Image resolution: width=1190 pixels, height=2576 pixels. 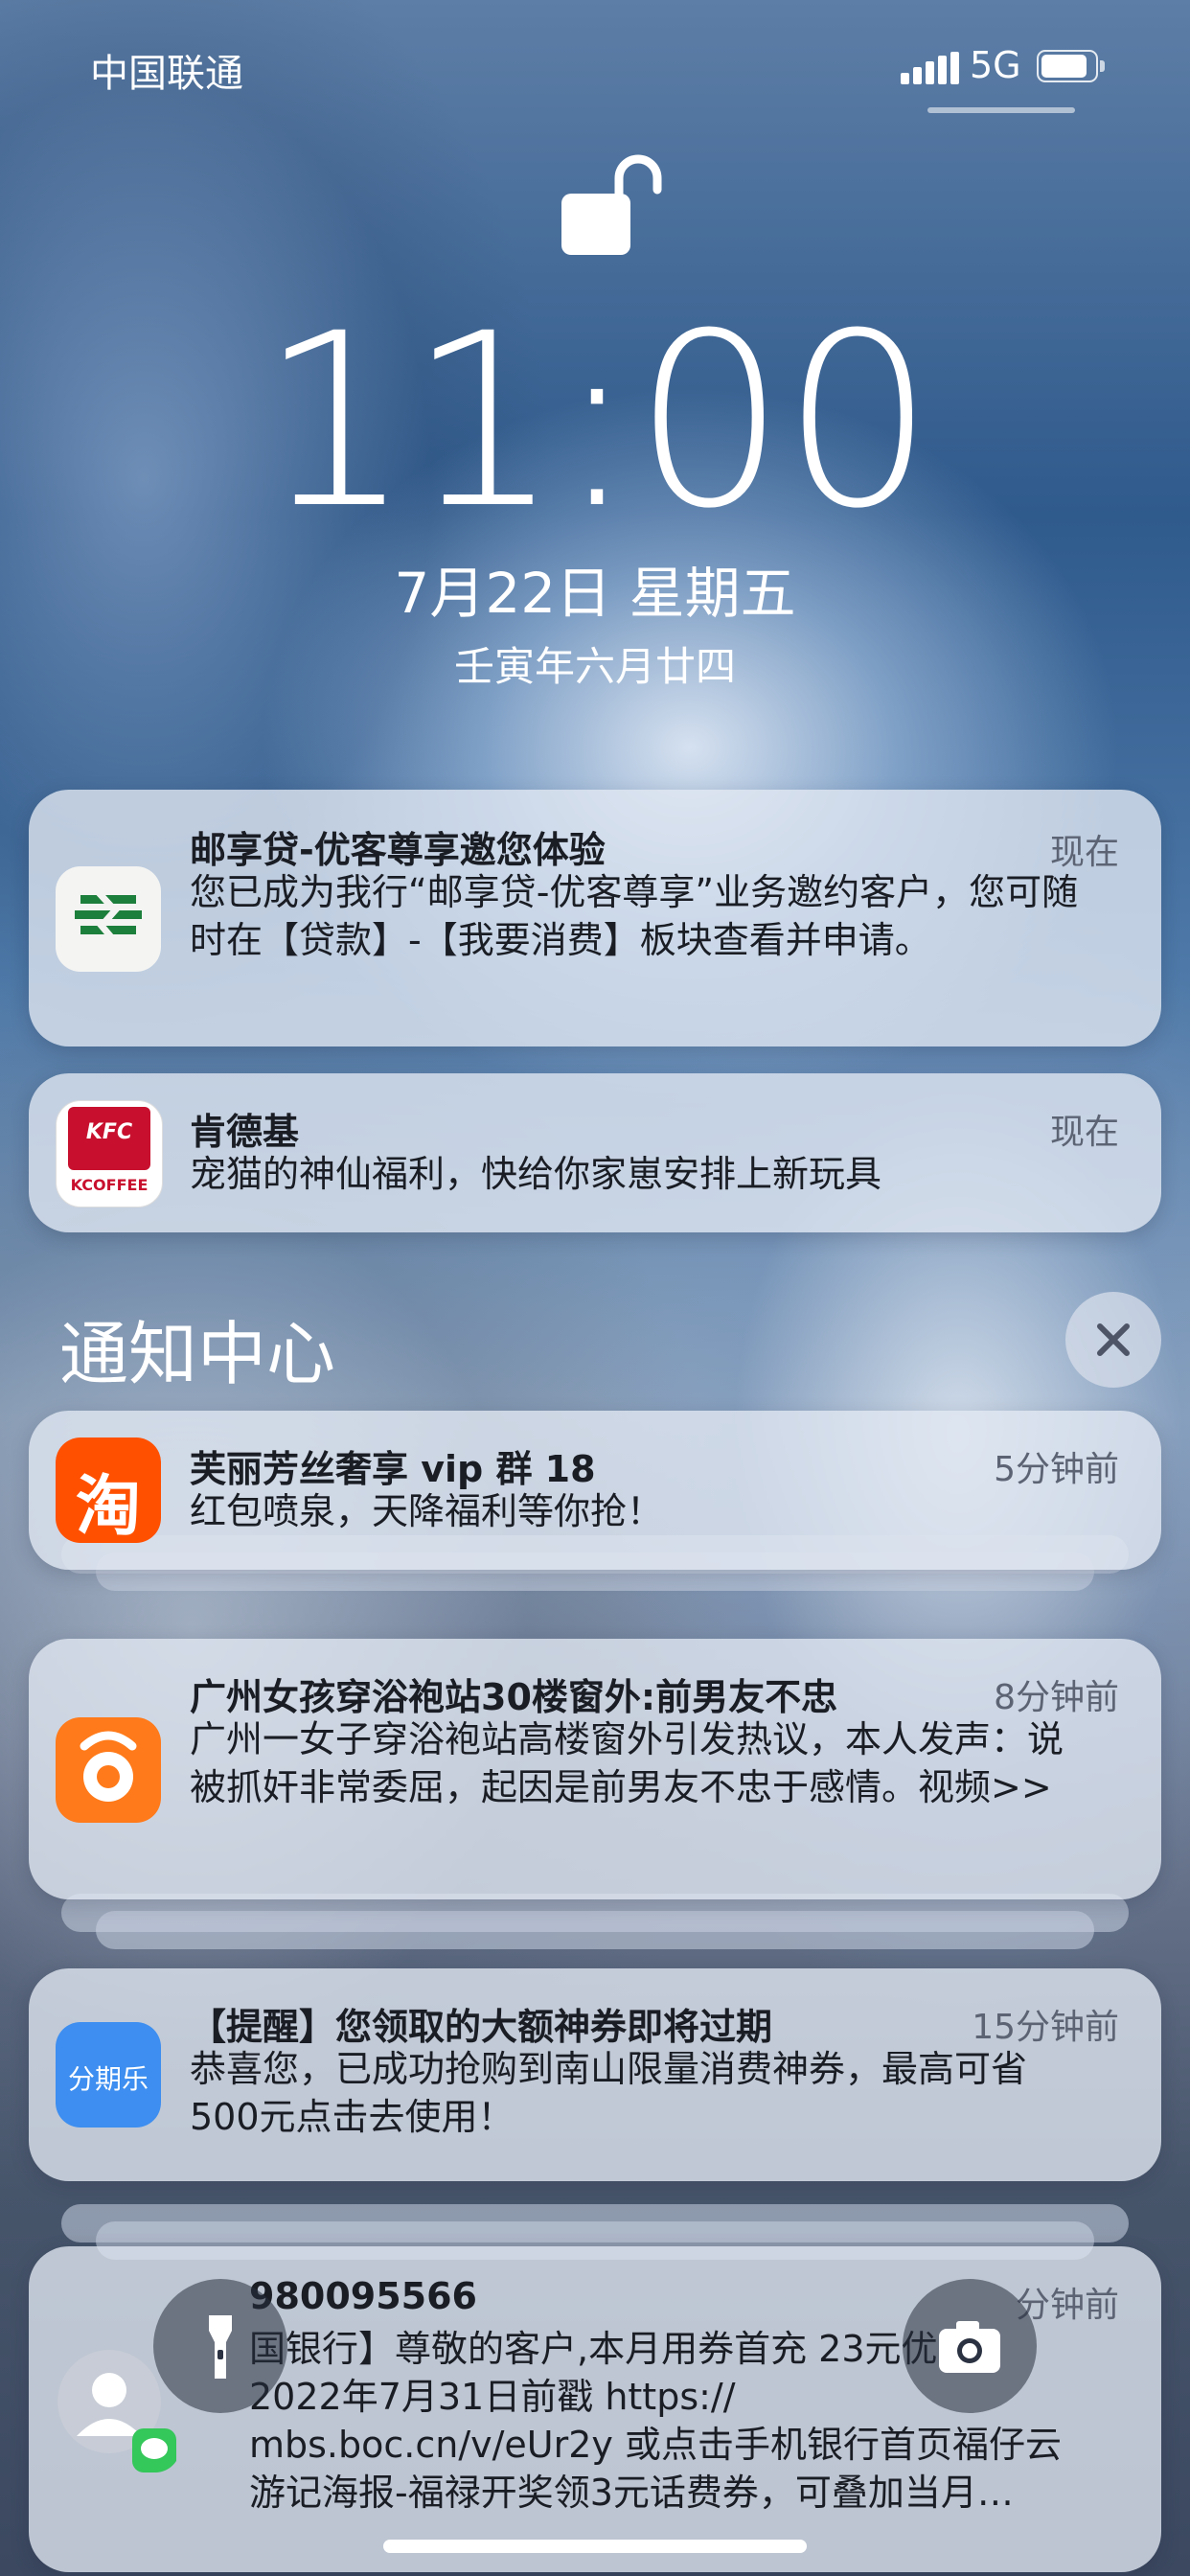 What do you see at coordinates (427, 1511) in the screenshot?
I see `notification-body: 红包喷泉，天降福利等你抢！` at bounding box center [427, 1511].